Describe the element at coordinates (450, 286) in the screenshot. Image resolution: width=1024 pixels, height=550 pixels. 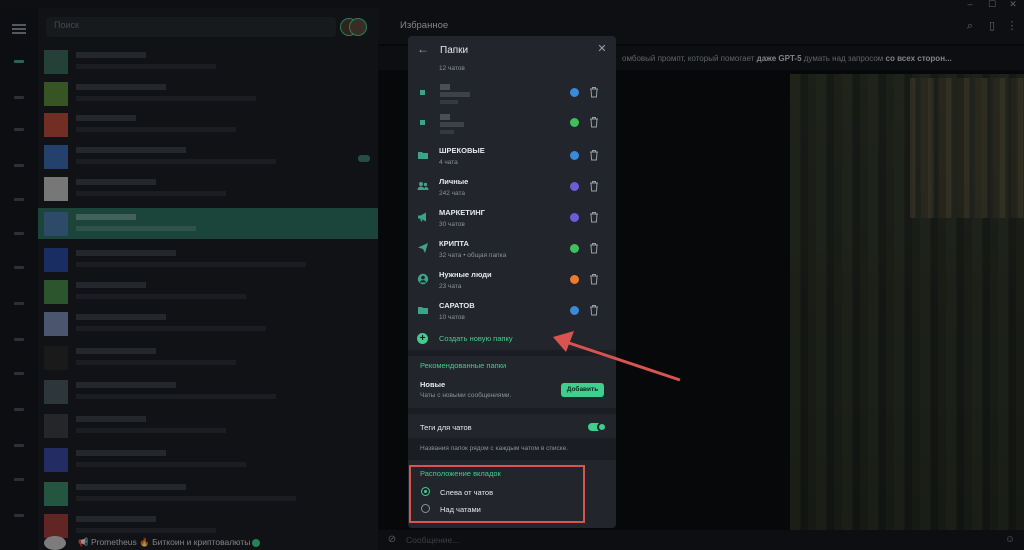
I see `folder-count: 23 чата` at that location.